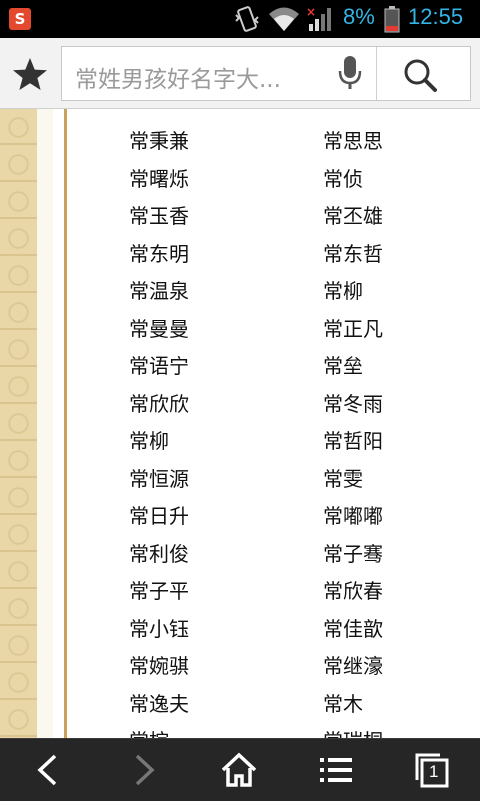 This screenshot has height=801, width=480. What do you see at coordinates (159, 553) in the screenshot?
I see `name-item: 常利俊` at bounding box center [159, 553].